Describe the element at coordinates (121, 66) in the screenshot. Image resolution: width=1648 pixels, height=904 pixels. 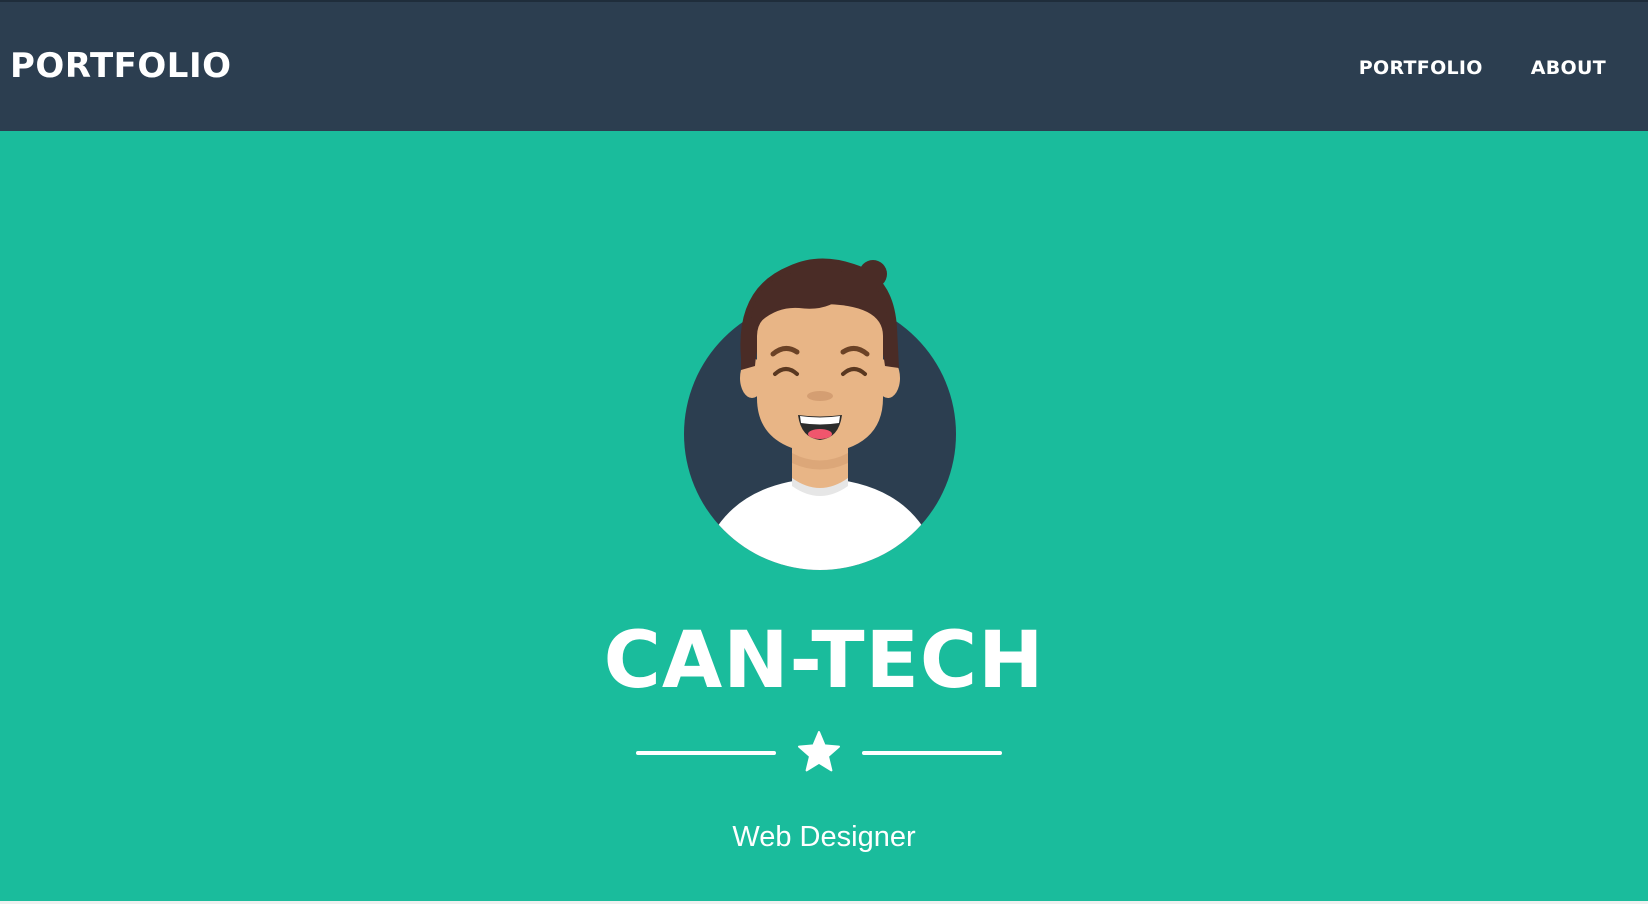
I see `brand-logo-link: PORTFOLIO` at that location.